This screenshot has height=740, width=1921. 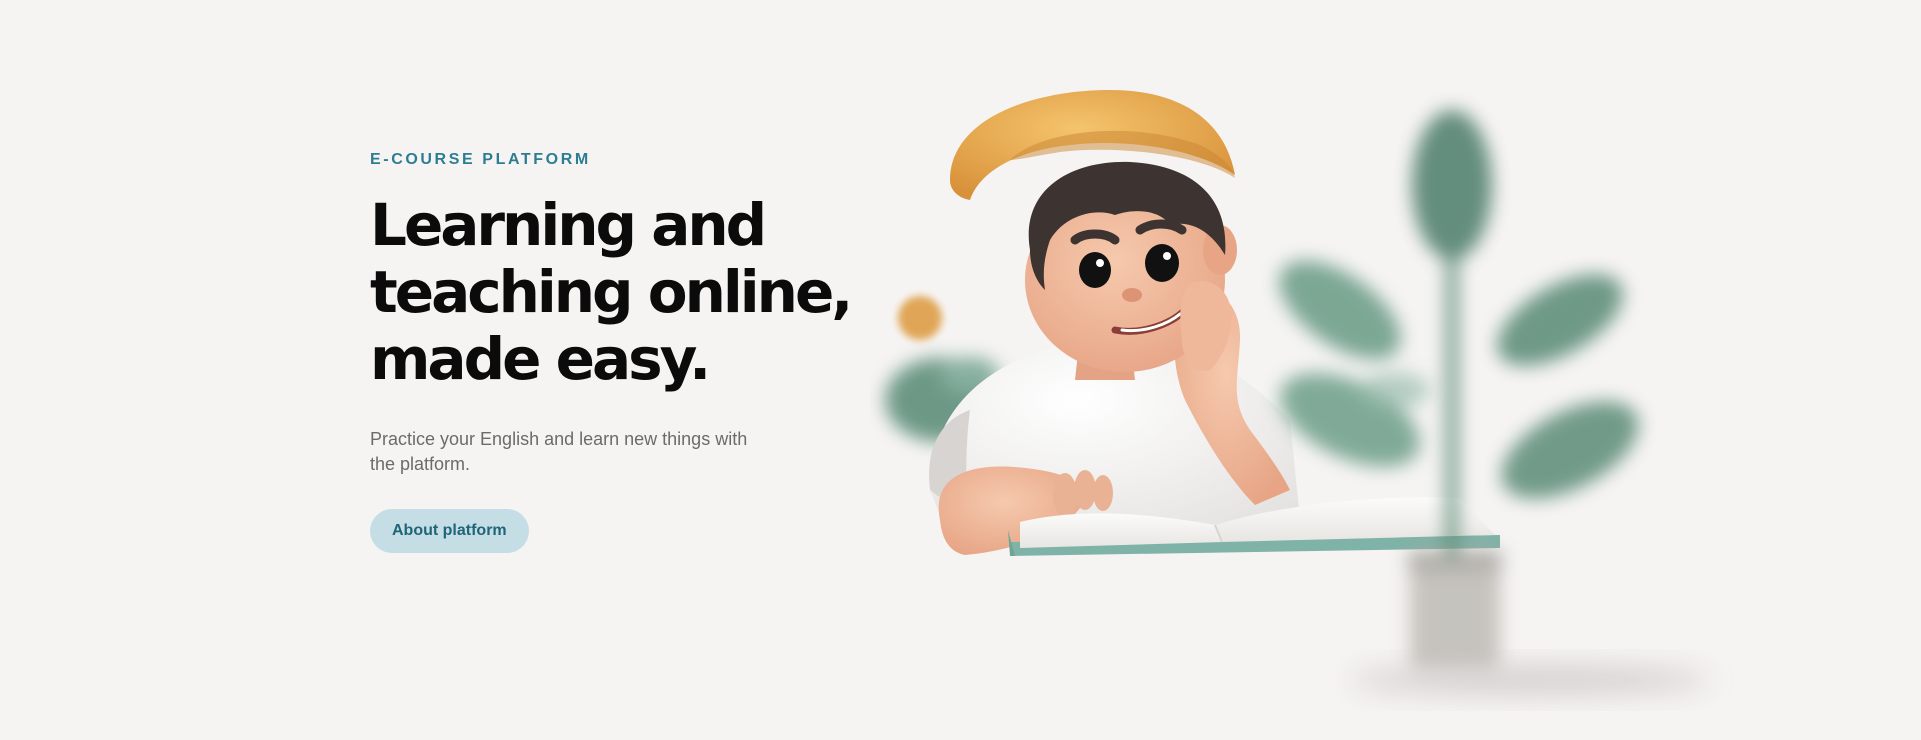 What do you see at coordinates (449, 531) in the screenshot?
I see `about-platform-button: About platform` at bounding box center [449, 531].